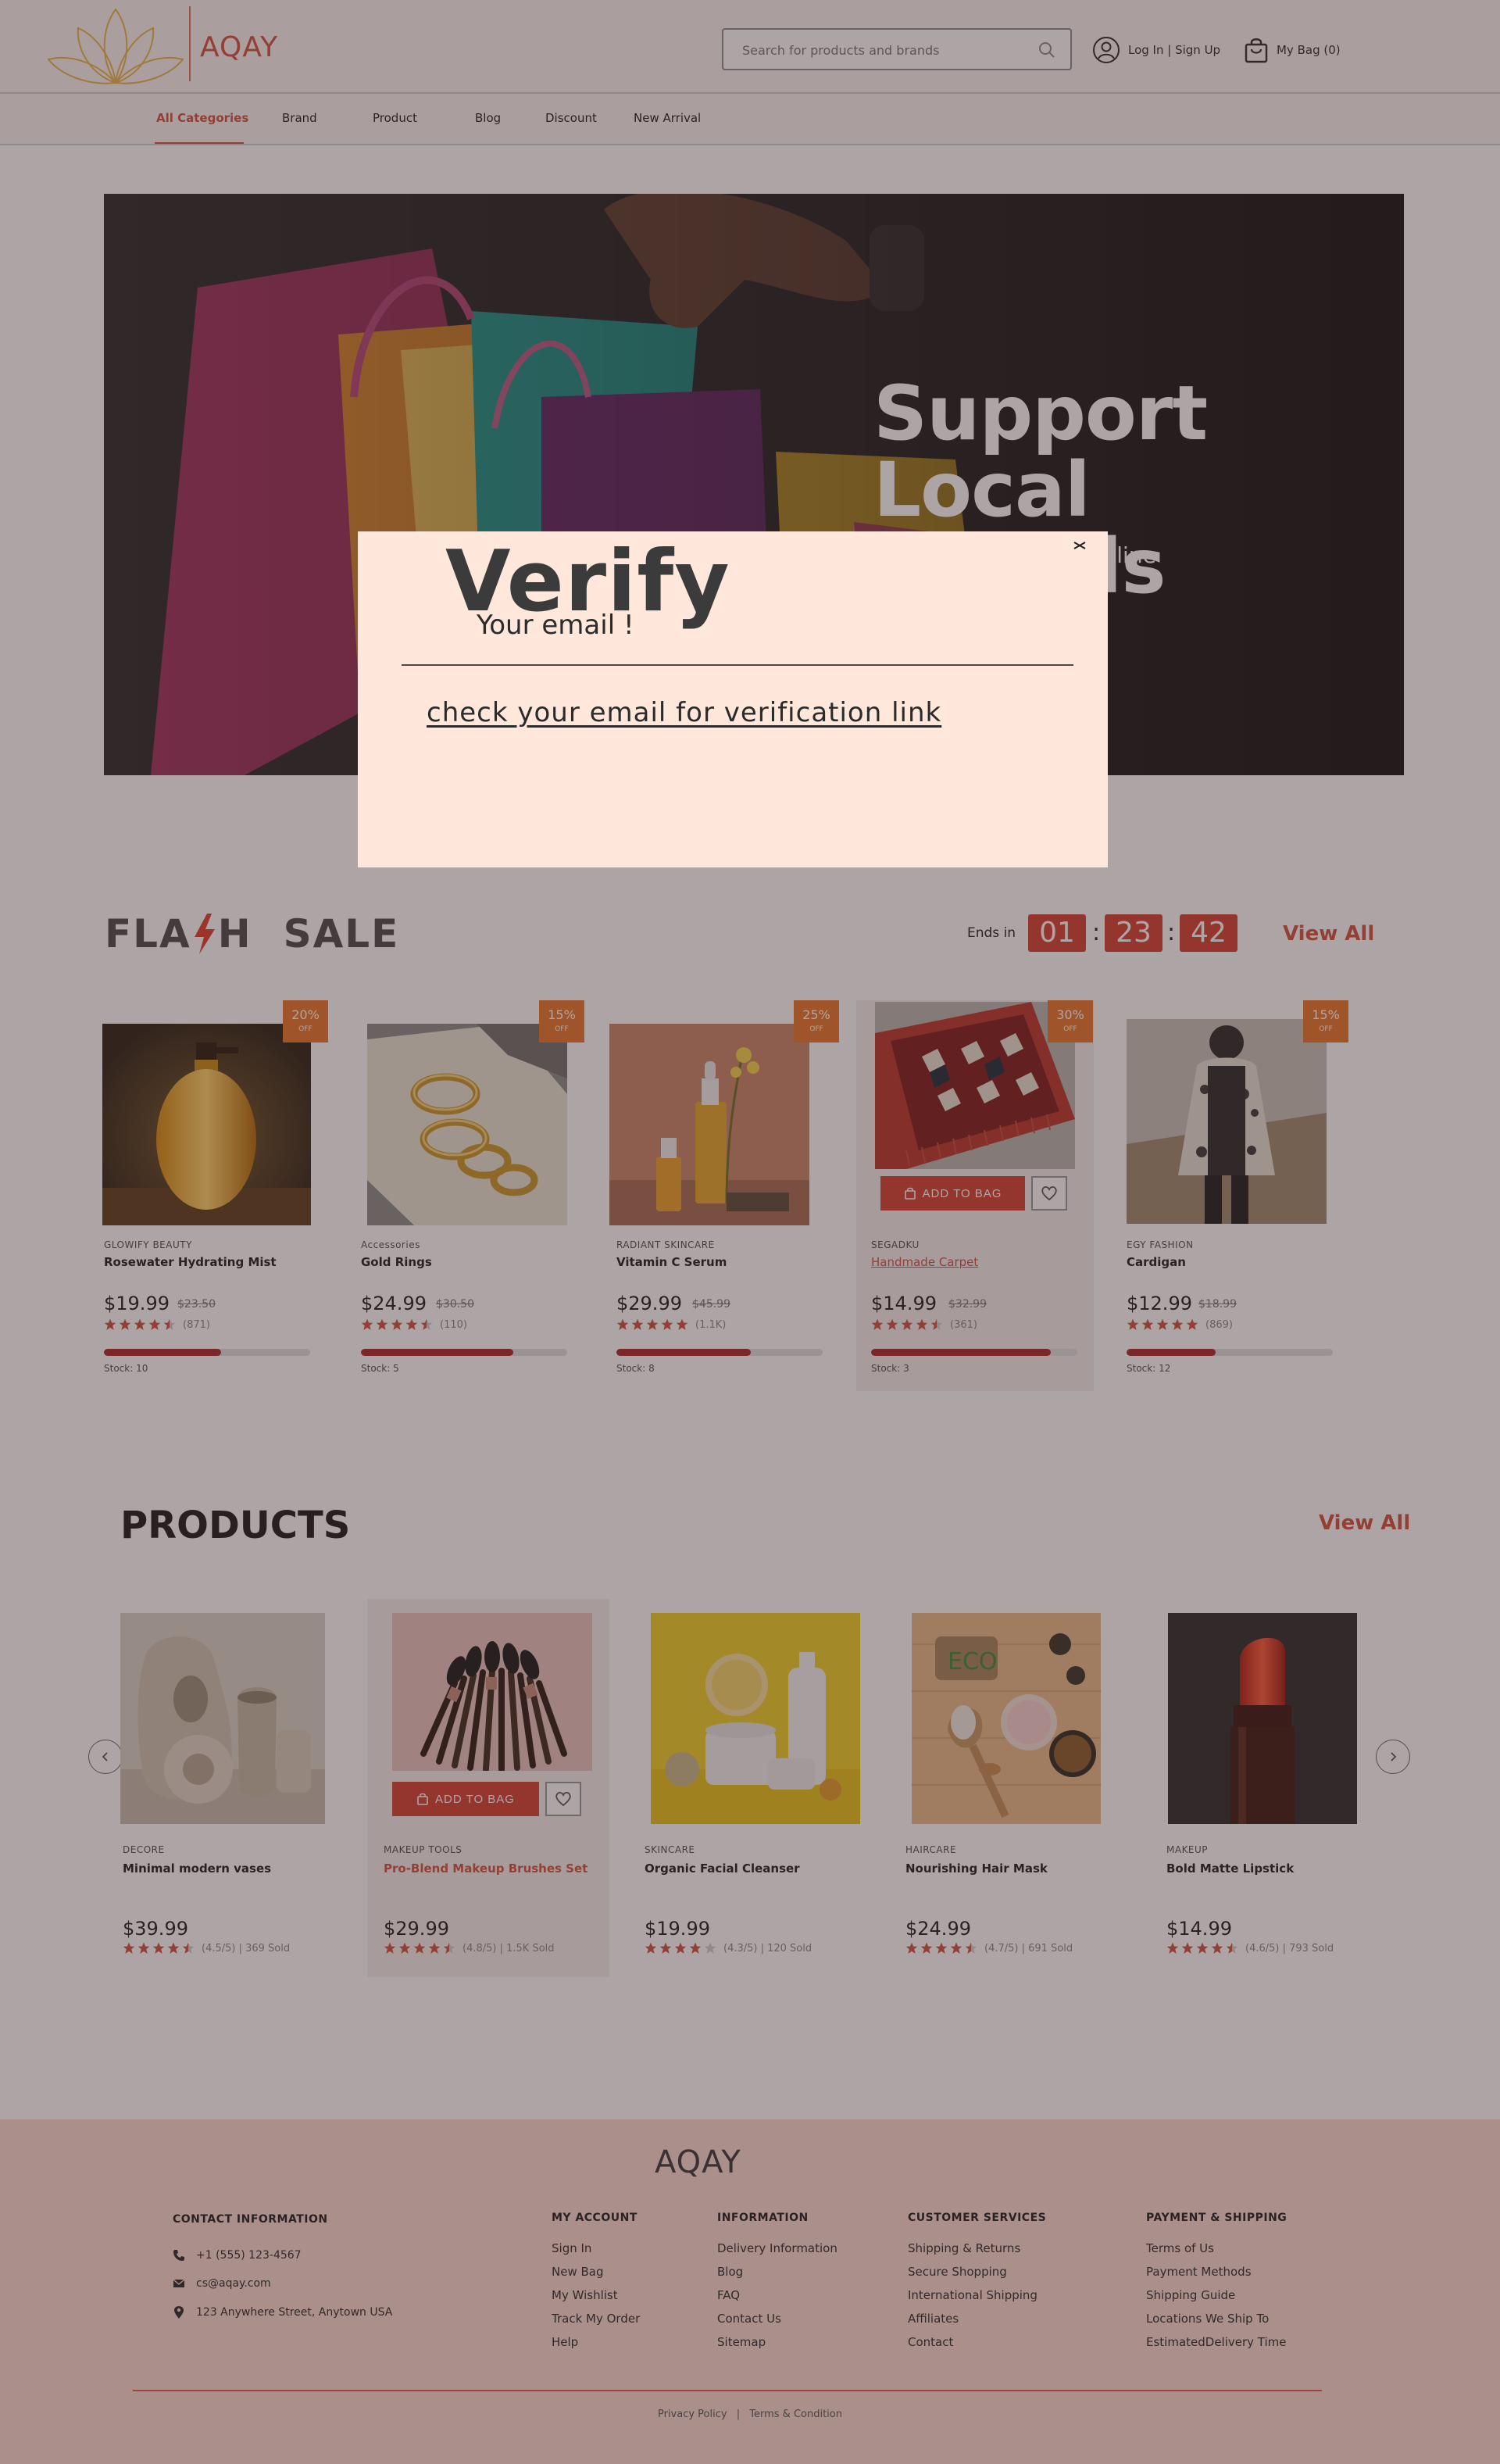  What do you see at coordinates (737, 665) in the screenshot?
I see `modal-divider` at bounding box center [737, 665].